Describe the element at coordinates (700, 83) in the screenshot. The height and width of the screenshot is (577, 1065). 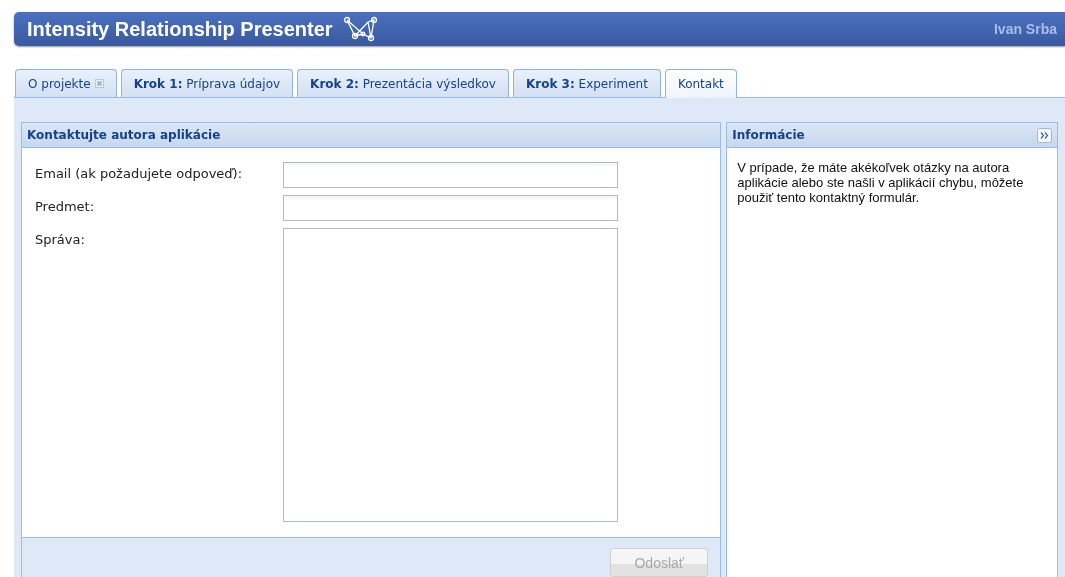
I see `tab: Kontakt` at that location.